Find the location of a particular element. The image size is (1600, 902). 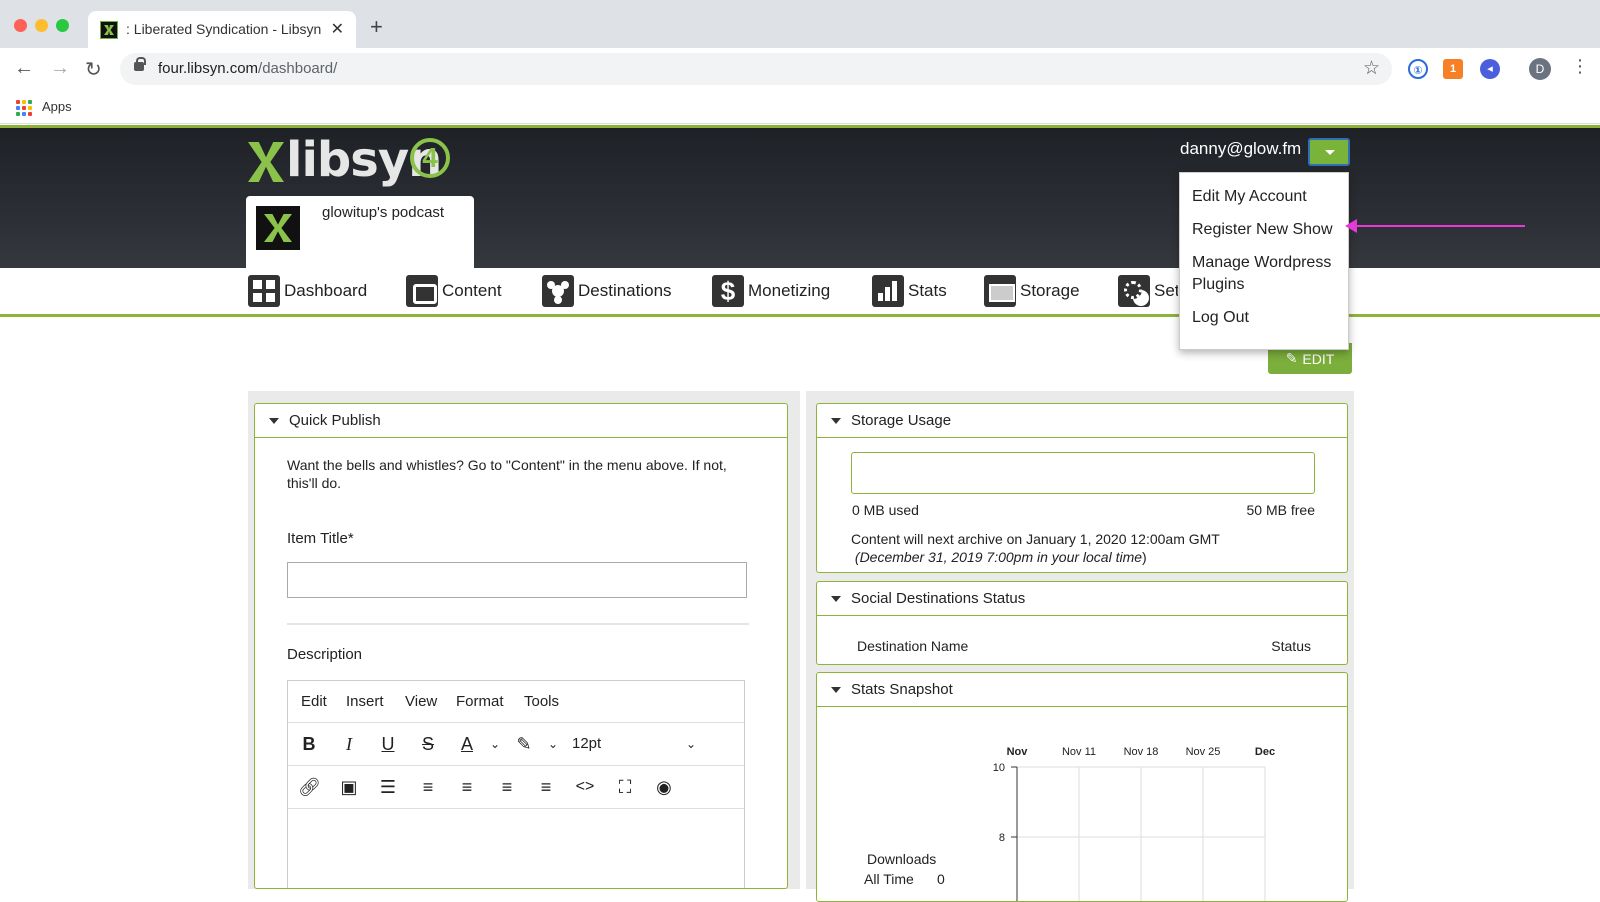

fullscreen-icon: ⛶ is located at coordinates (625, 787).